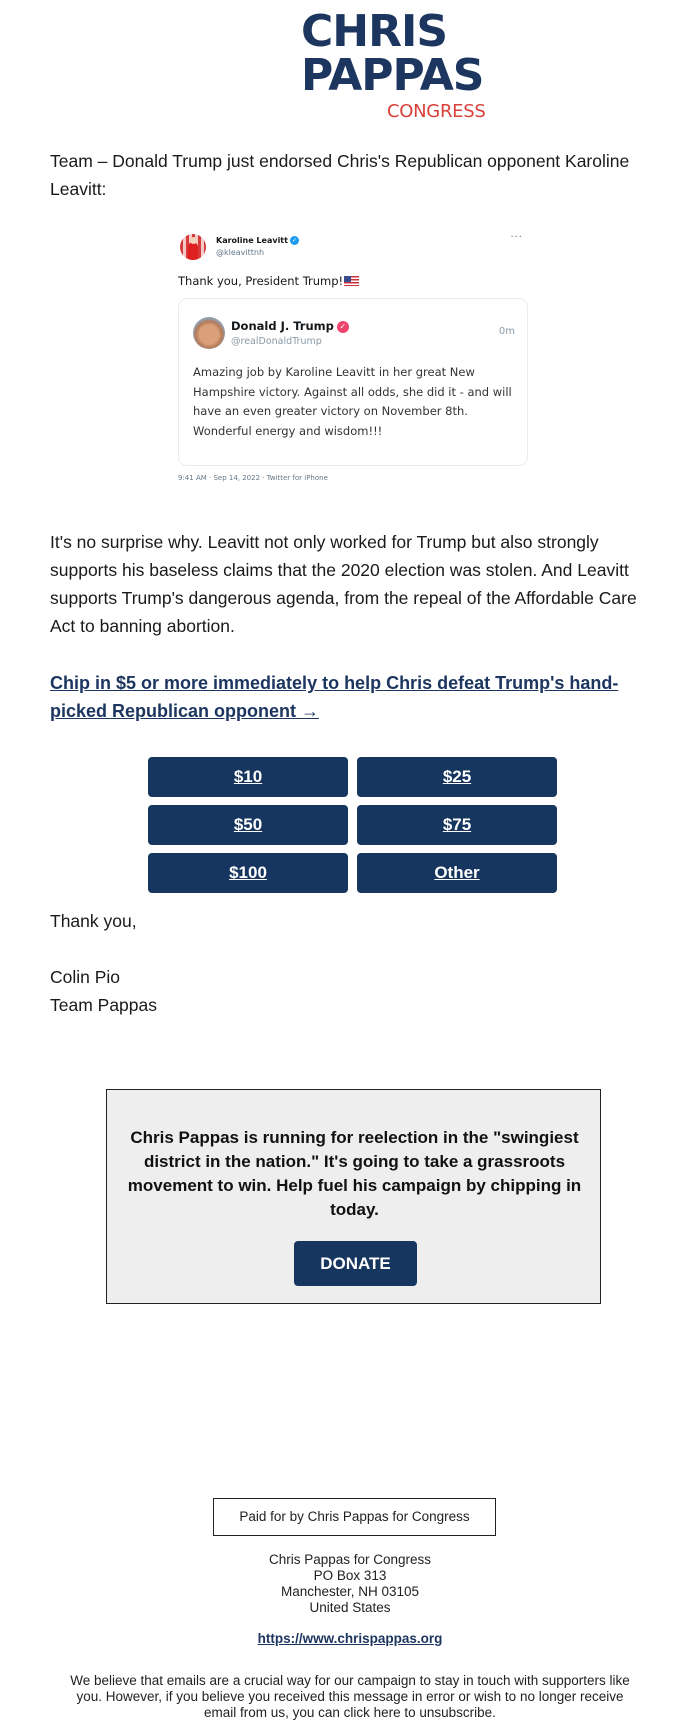  I want to click on address-line: Manchester, NH 03105, so click(350, 1591).